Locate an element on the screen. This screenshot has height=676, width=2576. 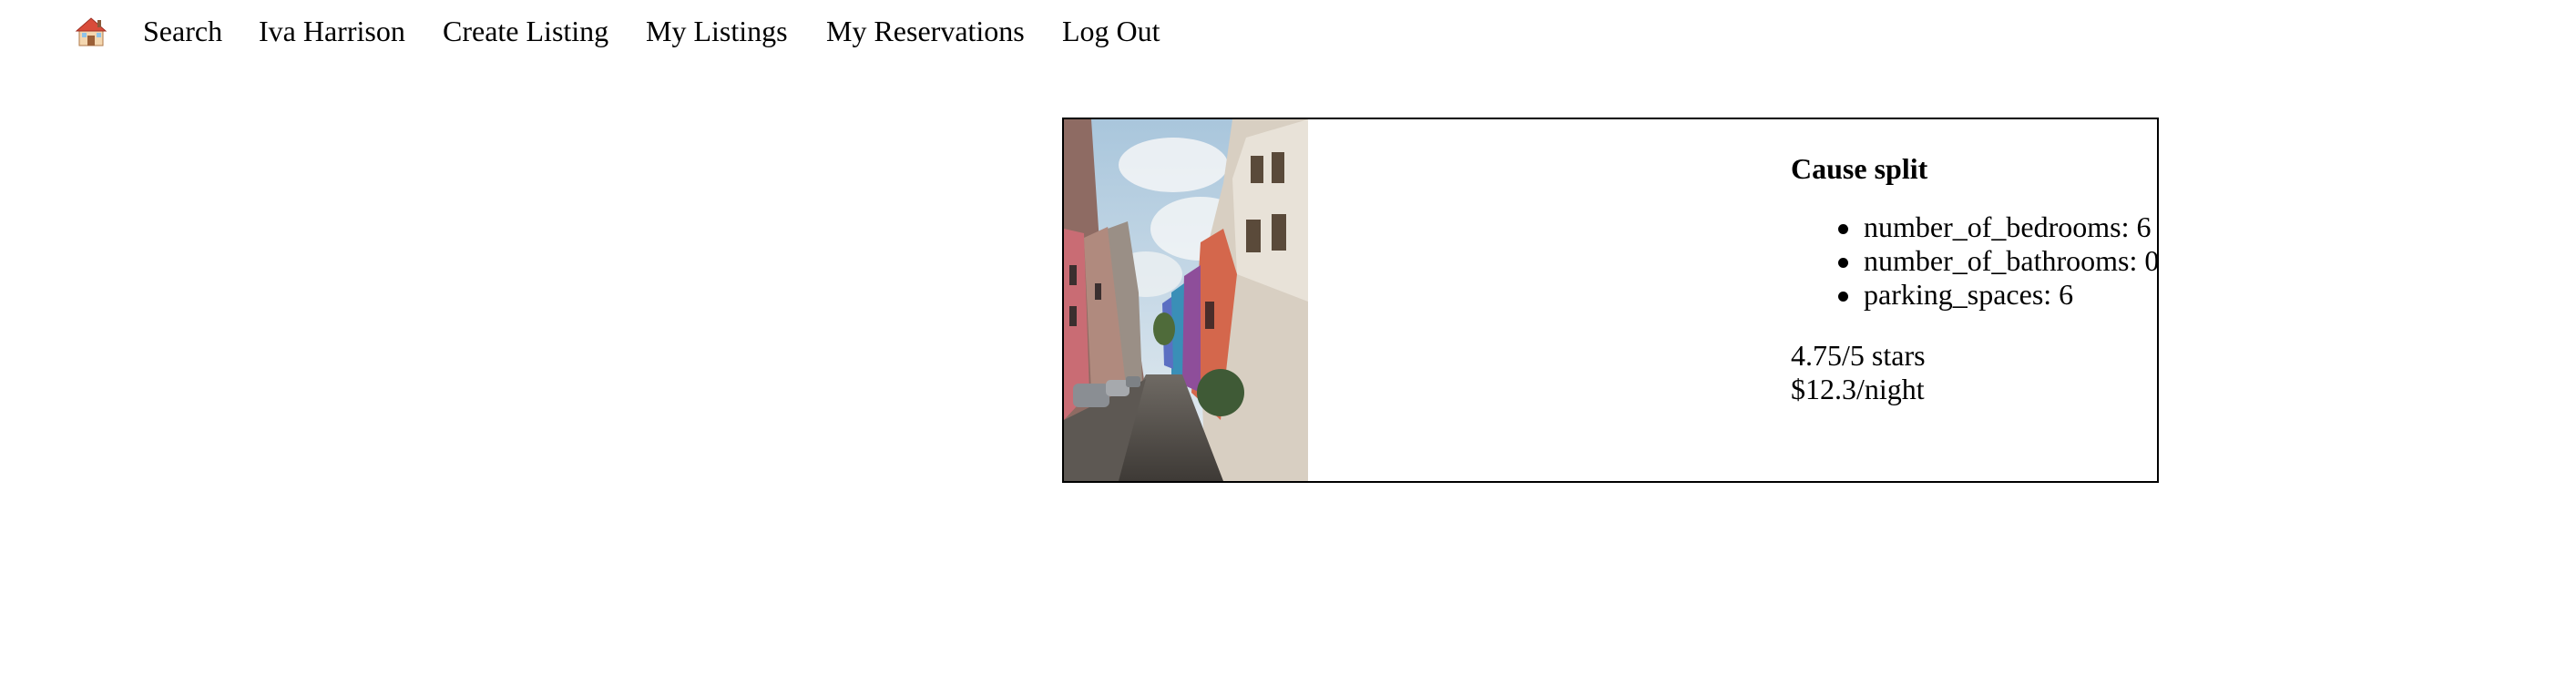
street-photo is located at coordinates (1186, 300).